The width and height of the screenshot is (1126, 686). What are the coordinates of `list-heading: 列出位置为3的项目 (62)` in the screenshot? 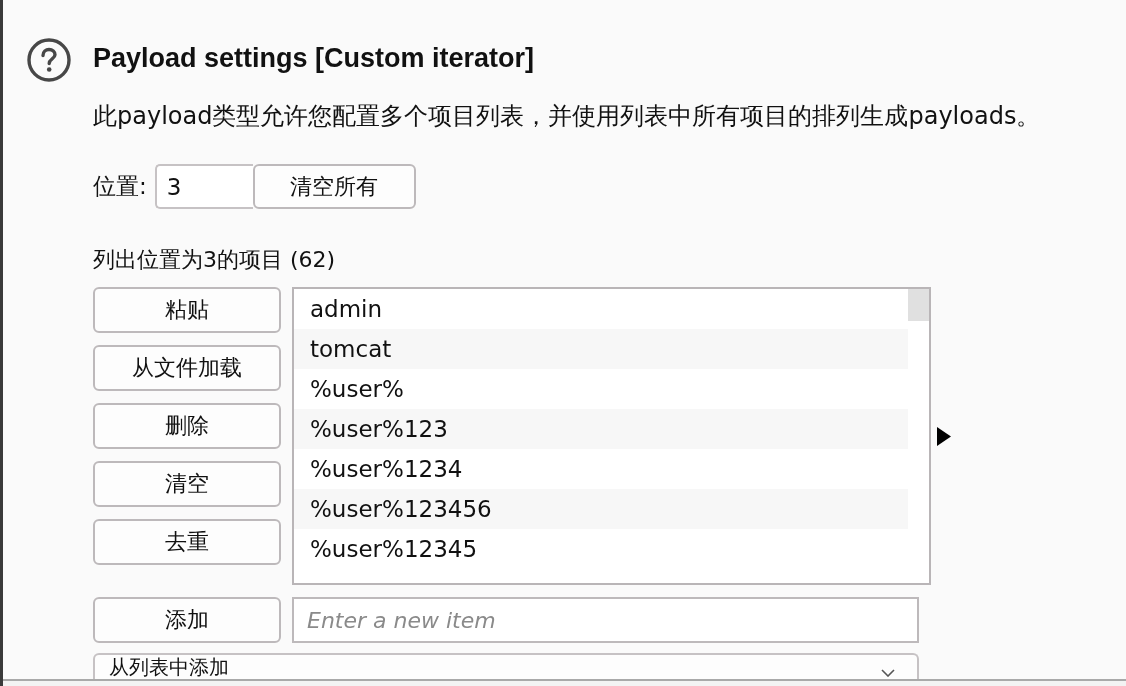 It's located at (214, 260).